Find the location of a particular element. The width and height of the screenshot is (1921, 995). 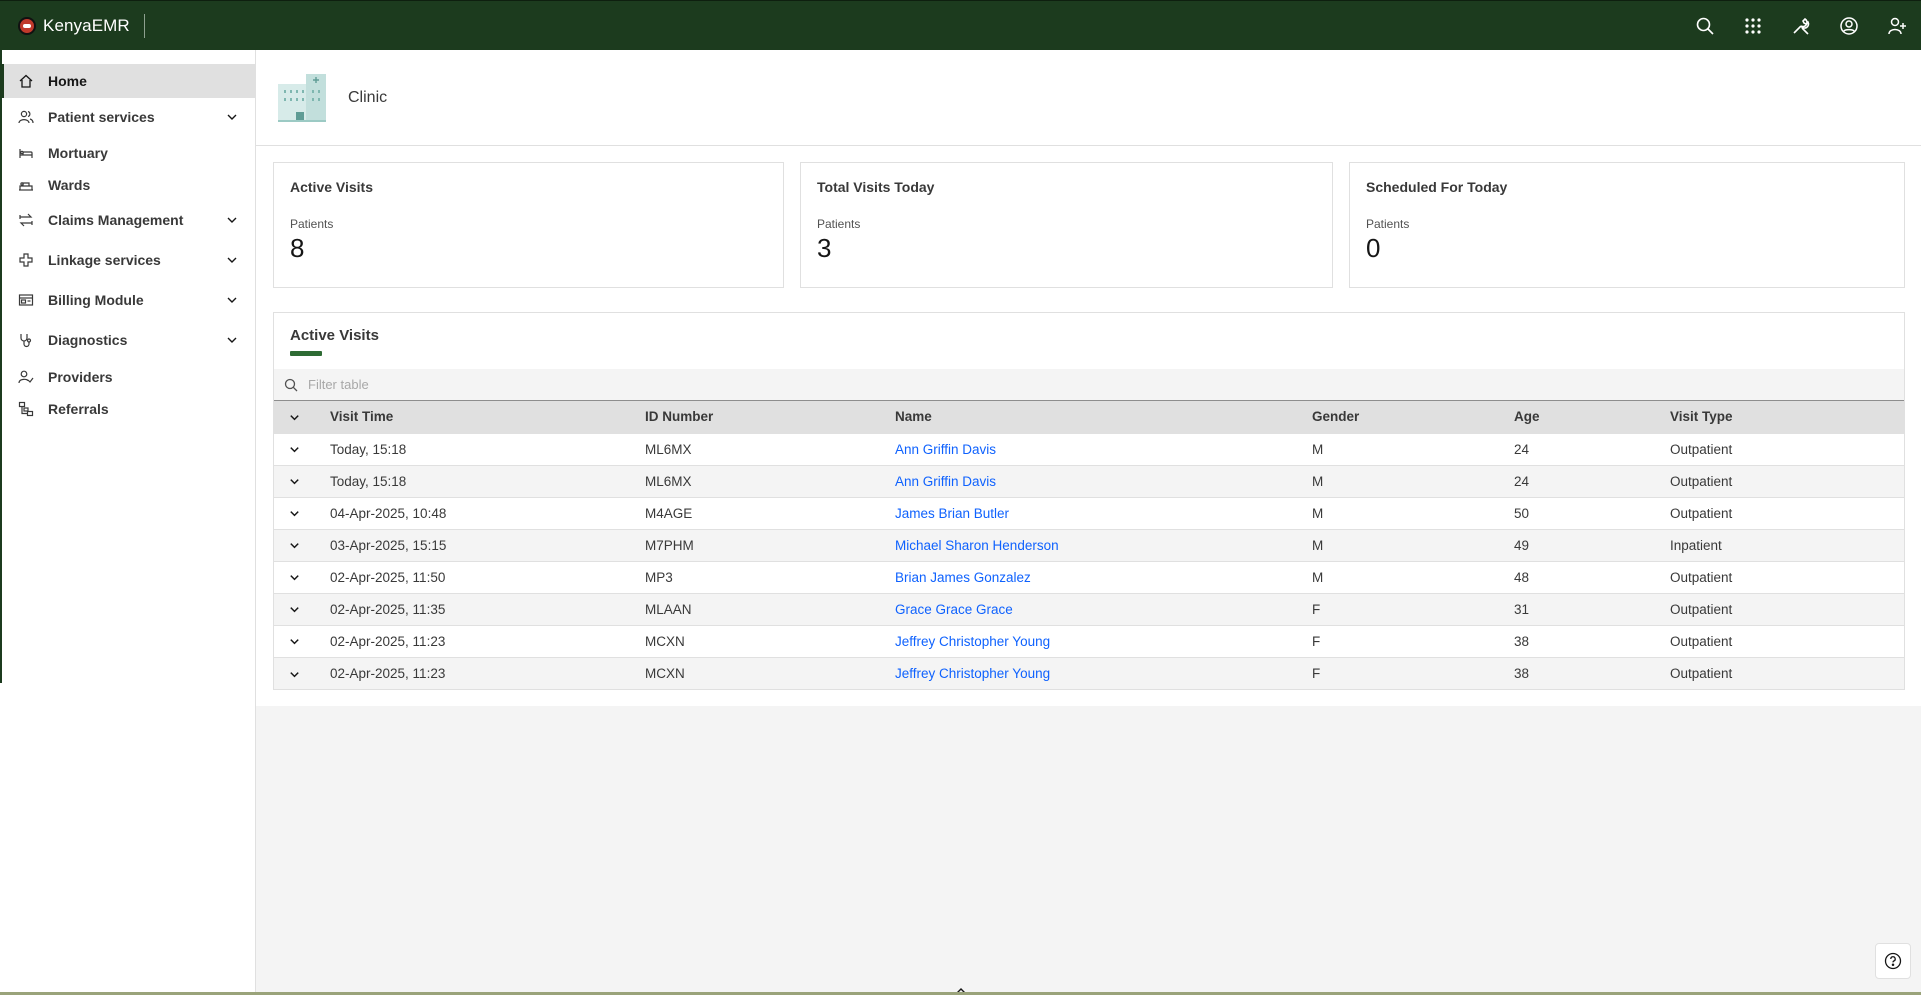

cell-age: 31 is located at coordinates (1592, 608).